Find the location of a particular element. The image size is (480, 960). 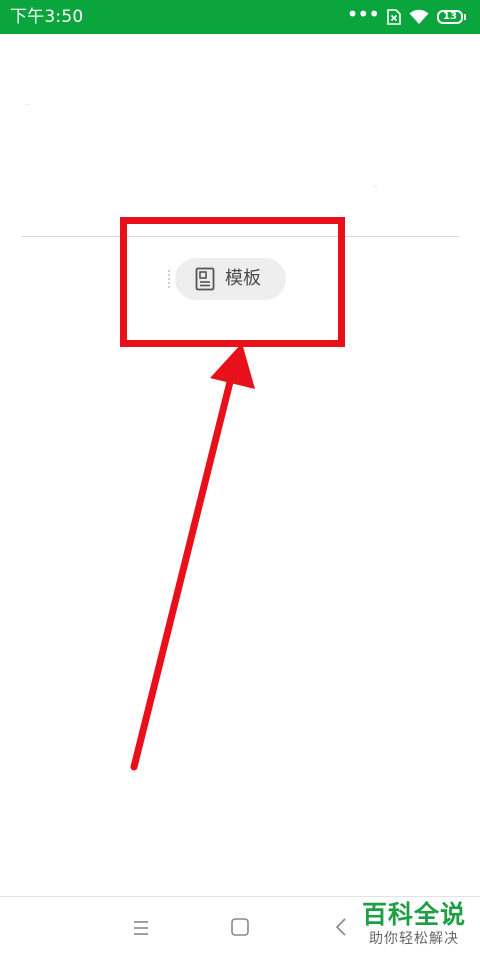

watermark-title: 百科全说 is located at coordinates (413, 914).